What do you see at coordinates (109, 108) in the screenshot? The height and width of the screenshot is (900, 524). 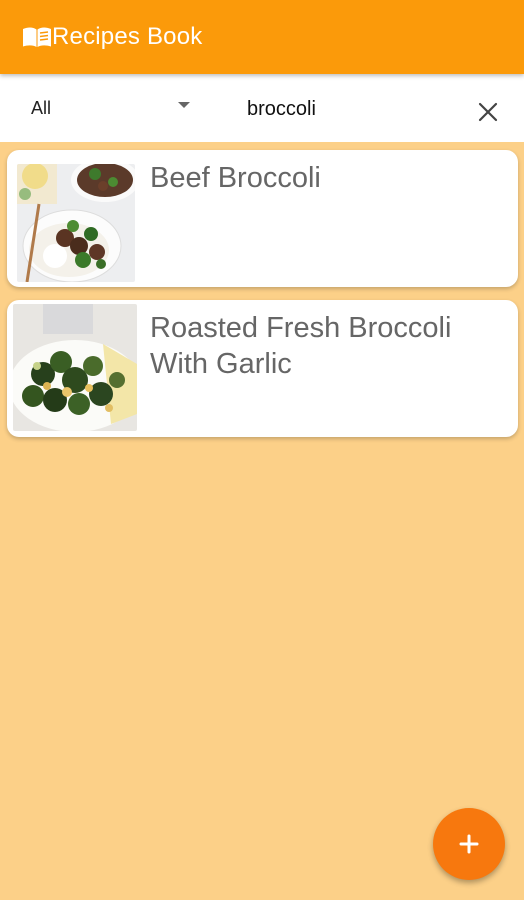 I see `category-dropdown: All` at bounding box center [109, 108].